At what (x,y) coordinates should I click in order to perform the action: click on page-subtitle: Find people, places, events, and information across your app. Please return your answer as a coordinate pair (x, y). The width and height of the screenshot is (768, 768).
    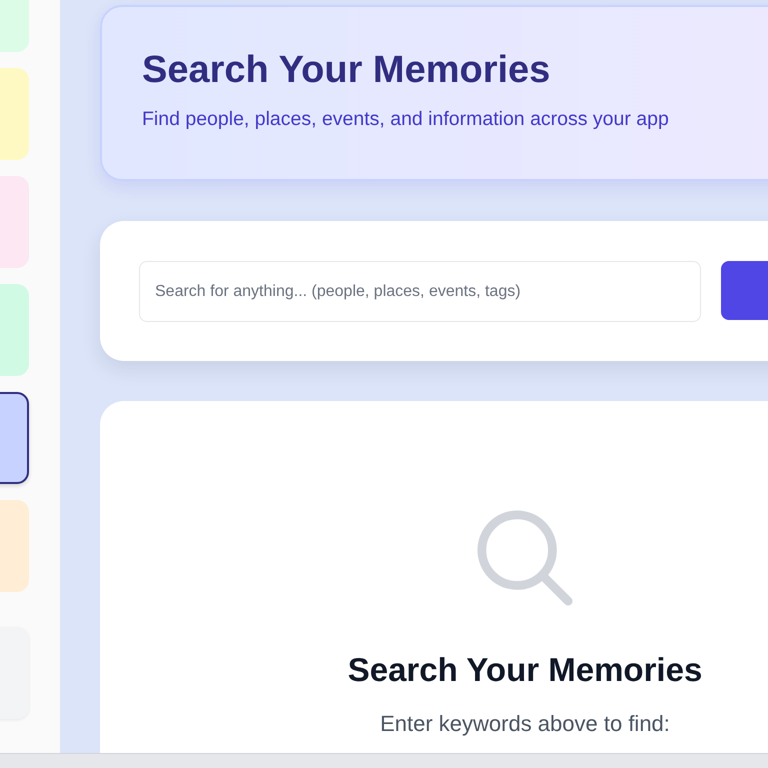
    Looking at the image, I should click on (406, 119).